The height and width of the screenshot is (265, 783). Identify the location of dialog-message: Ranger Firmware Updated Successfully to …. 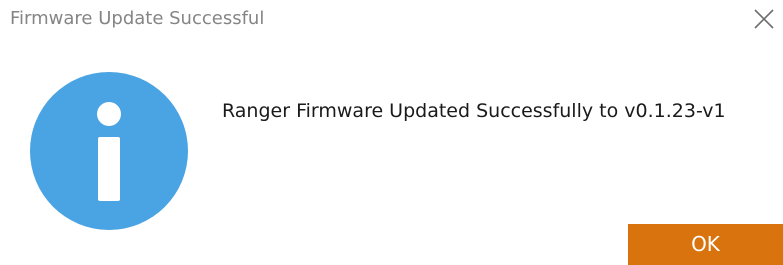
(474, 111).